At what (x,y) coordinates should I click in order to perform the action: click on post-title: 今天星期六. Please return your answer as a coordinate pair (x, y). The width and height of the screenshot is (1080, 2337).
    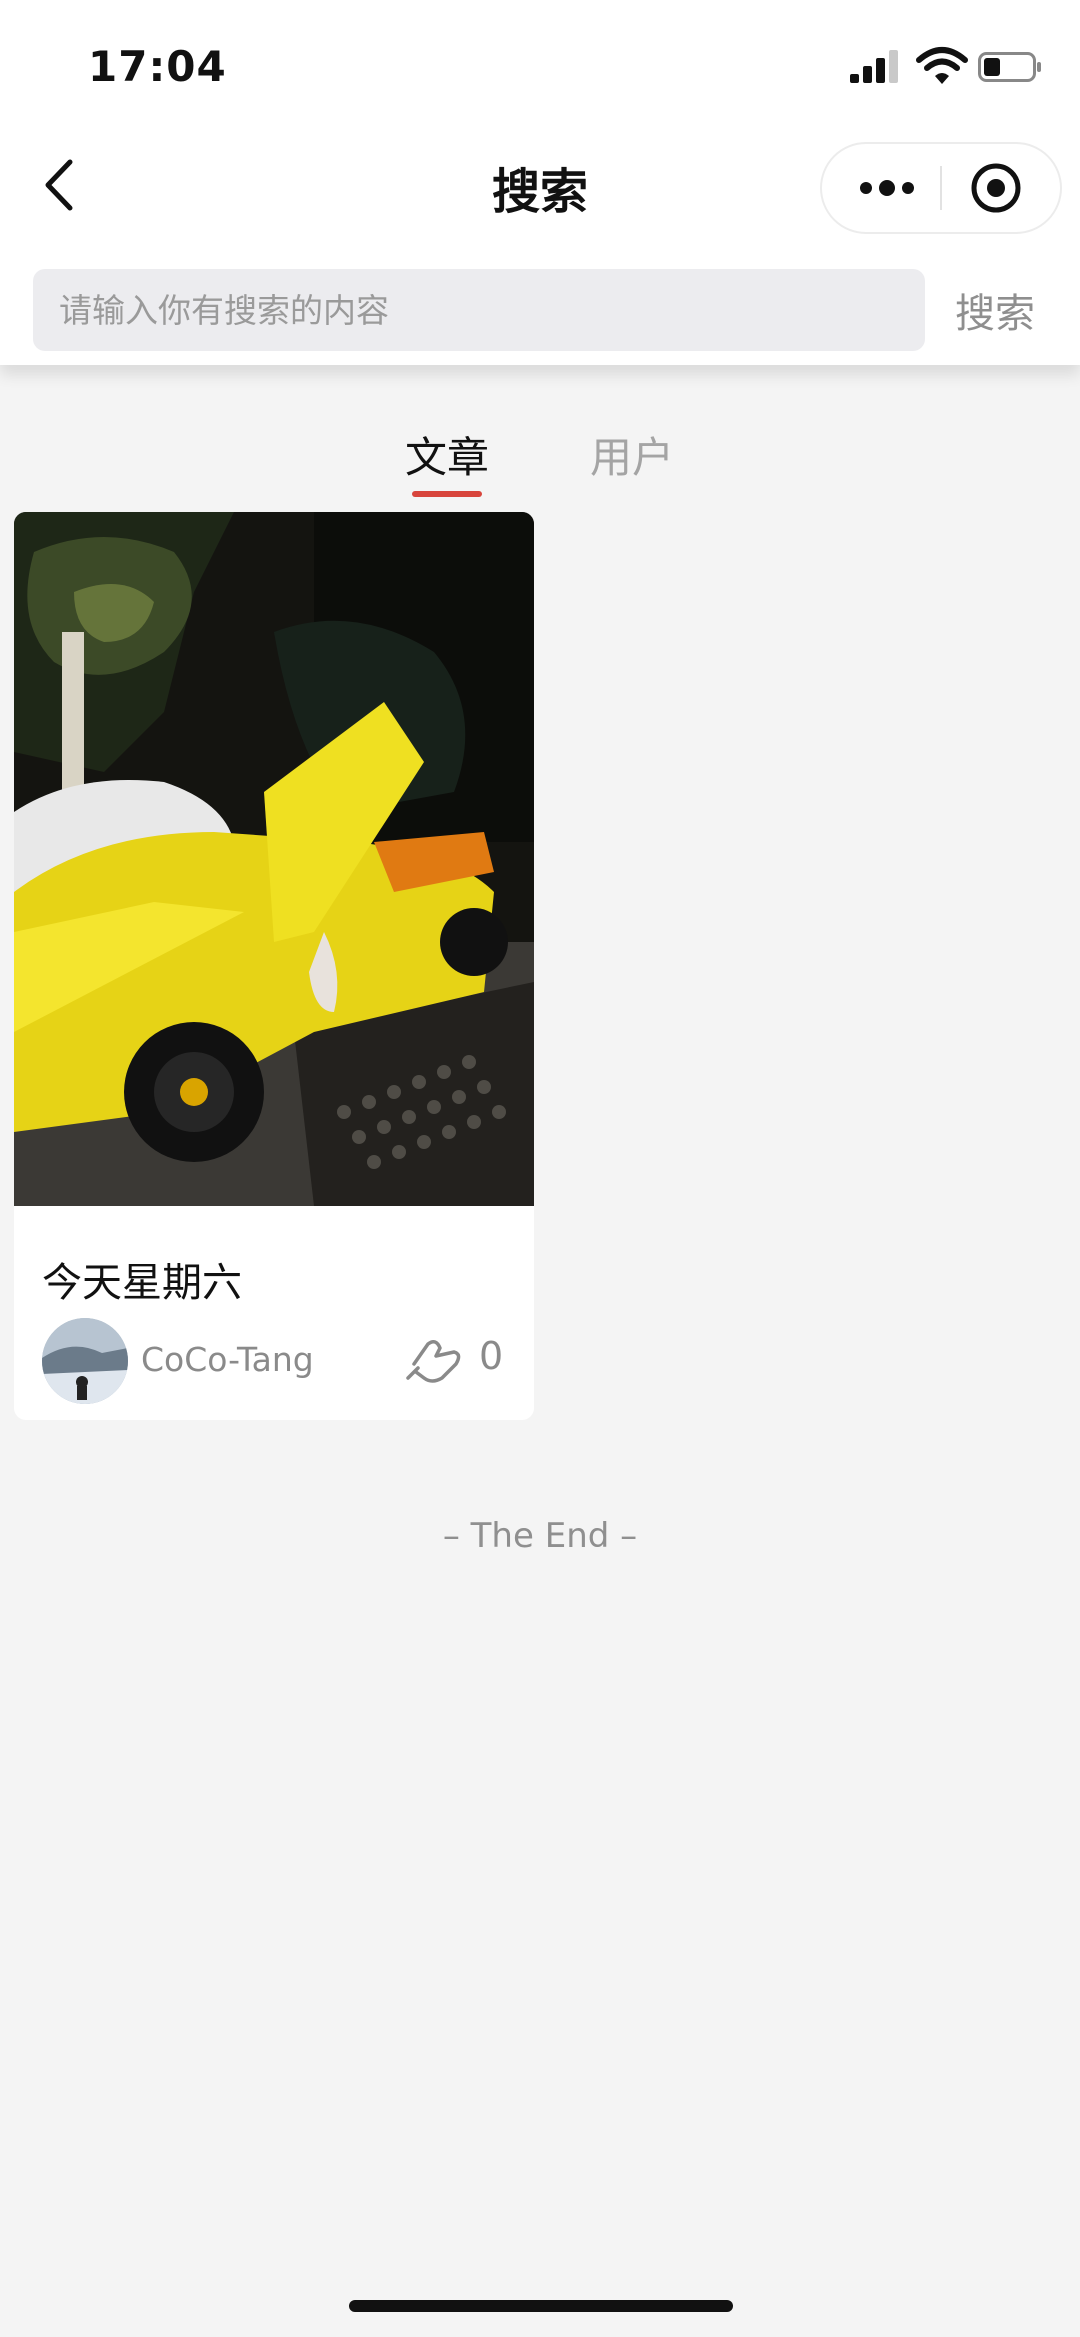
    Looking at the image, I should click on (142, 1283).